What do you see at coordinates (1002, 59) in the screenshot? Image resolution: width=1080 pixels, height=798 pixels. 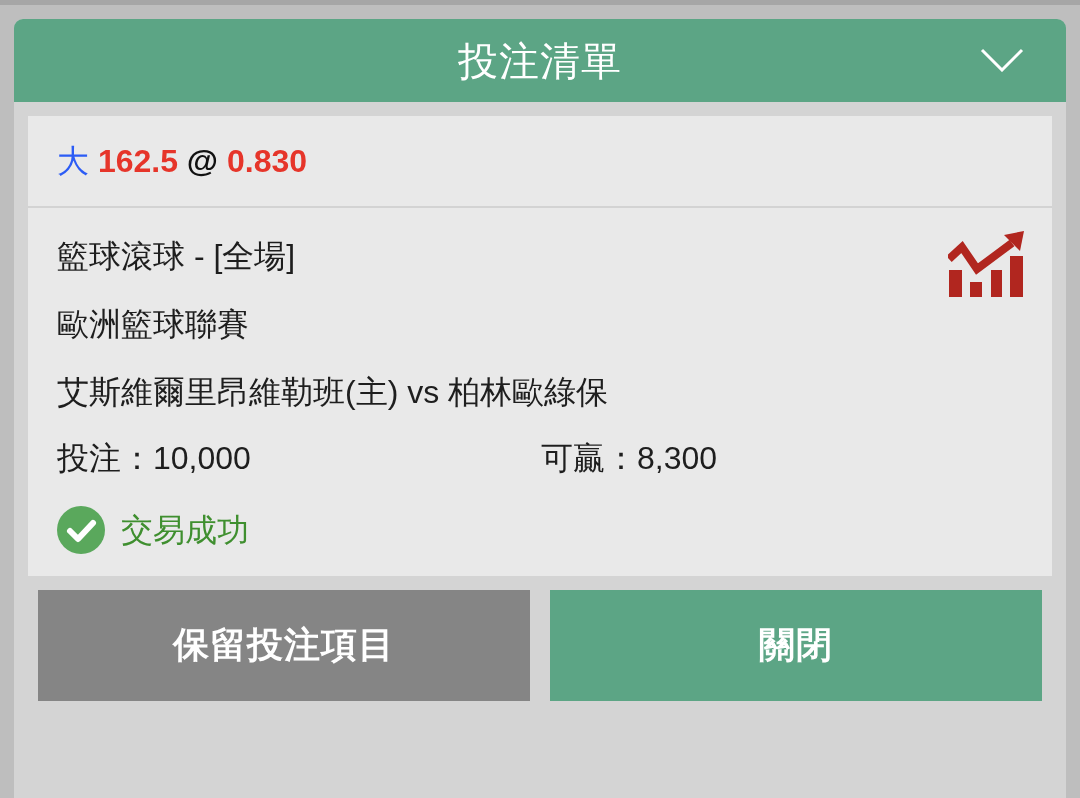 I see `chevron-down-icon` at bounding box center [1002, 59].